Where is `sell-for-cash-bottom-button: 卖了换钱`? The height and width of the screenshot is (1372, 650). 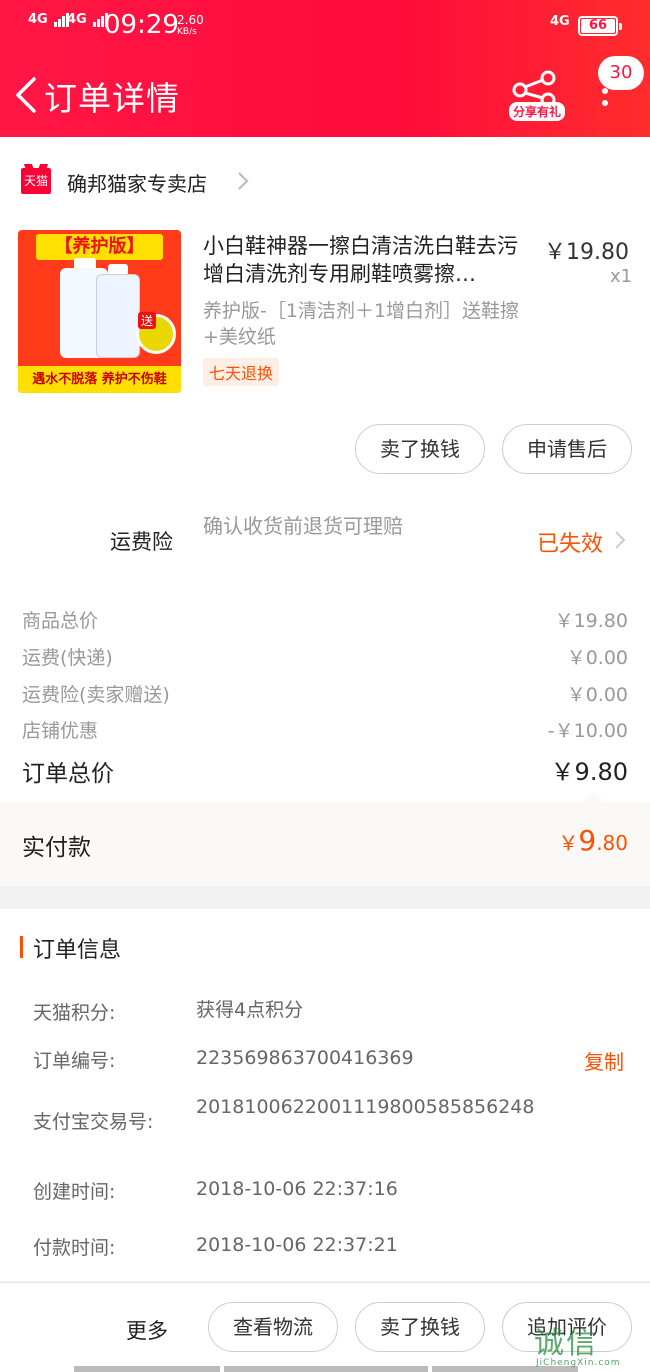
sell-for-cash-bottom-button: 卖了换钱 is located at coordinates (420, 1327).